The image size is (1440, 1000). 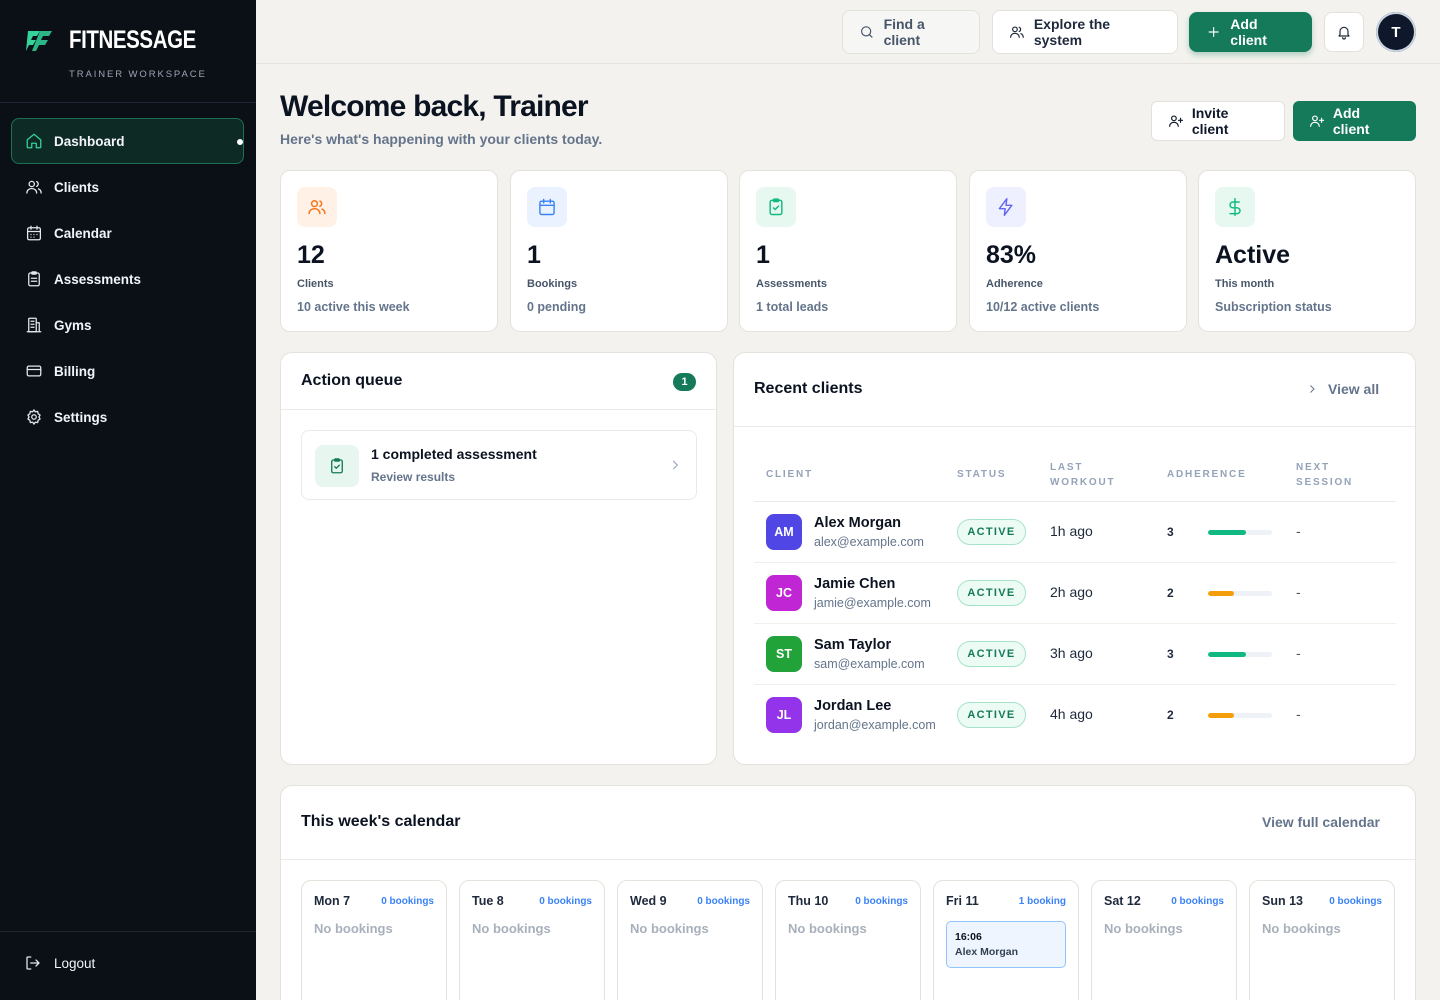 What do you see at coordinates (690, 940) in the screenshot?
I see `calendar-day: Wed 9 0 bookings No bookings` at bounding box center [690, 940].